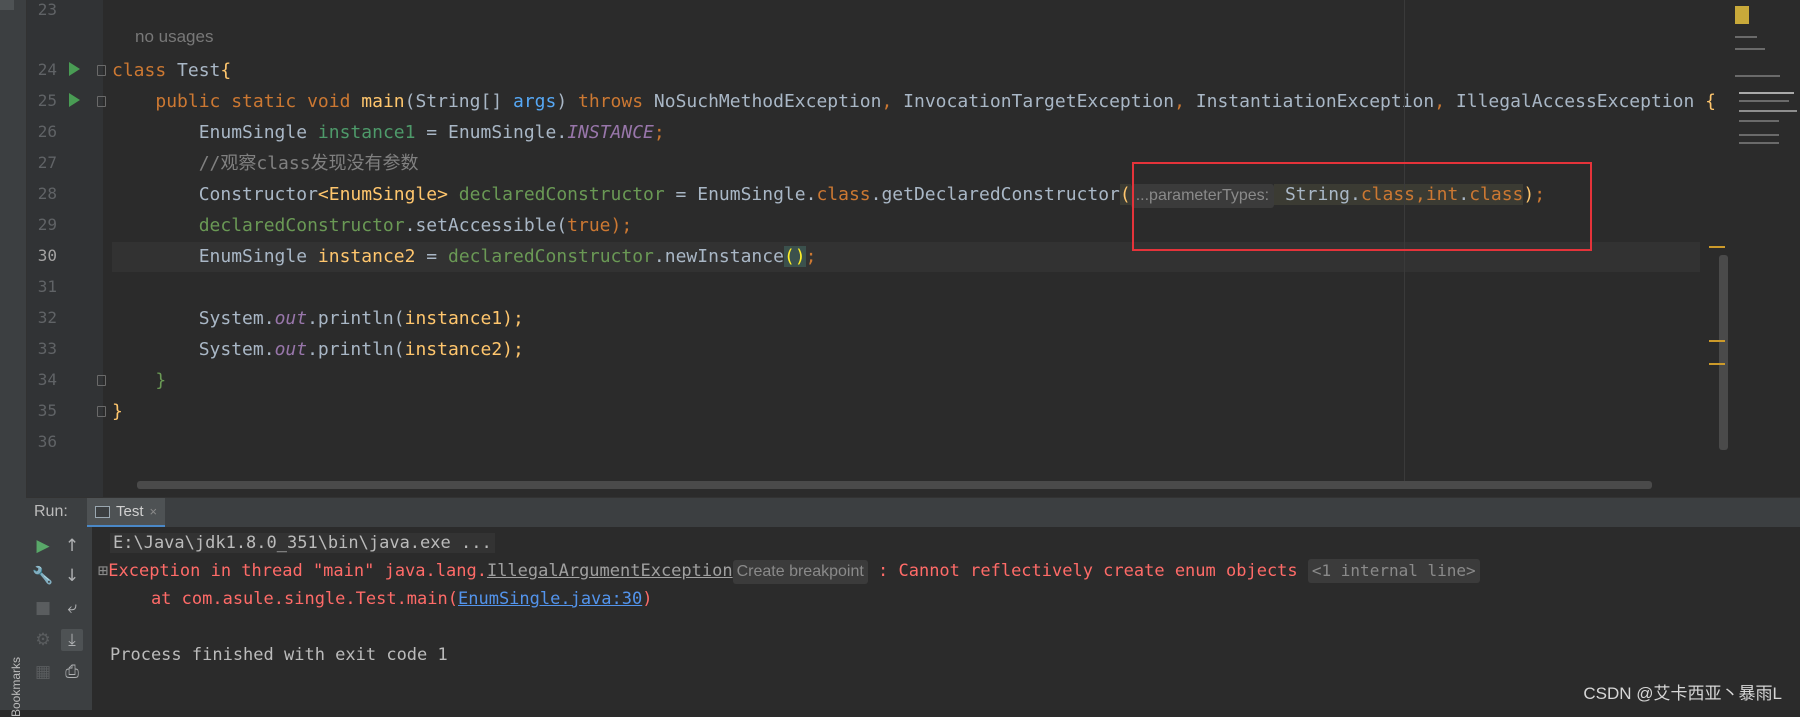  I want to click on bool-literal: true, so click(589, 225).